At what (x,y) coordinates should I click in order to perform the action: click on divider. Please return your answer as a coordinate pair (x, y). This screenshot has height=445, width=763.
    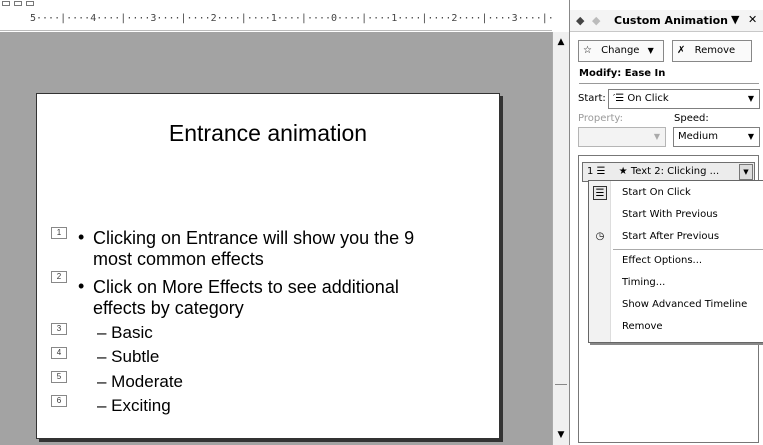
    Looking at the image, I should click on (669, 83).